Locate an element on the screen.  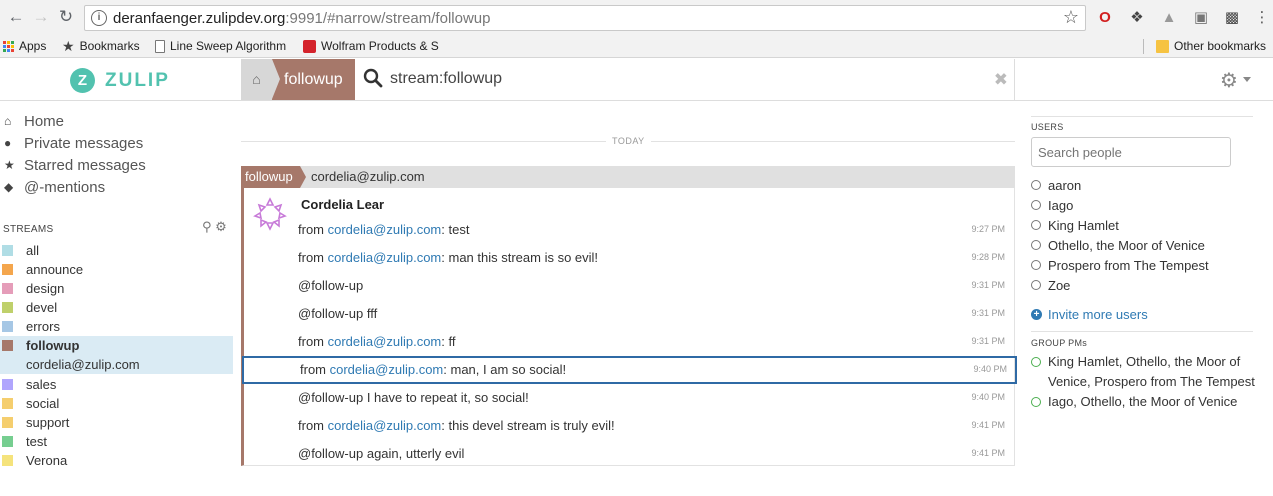
caret-down-icon is located at coordinates (1247, 79).